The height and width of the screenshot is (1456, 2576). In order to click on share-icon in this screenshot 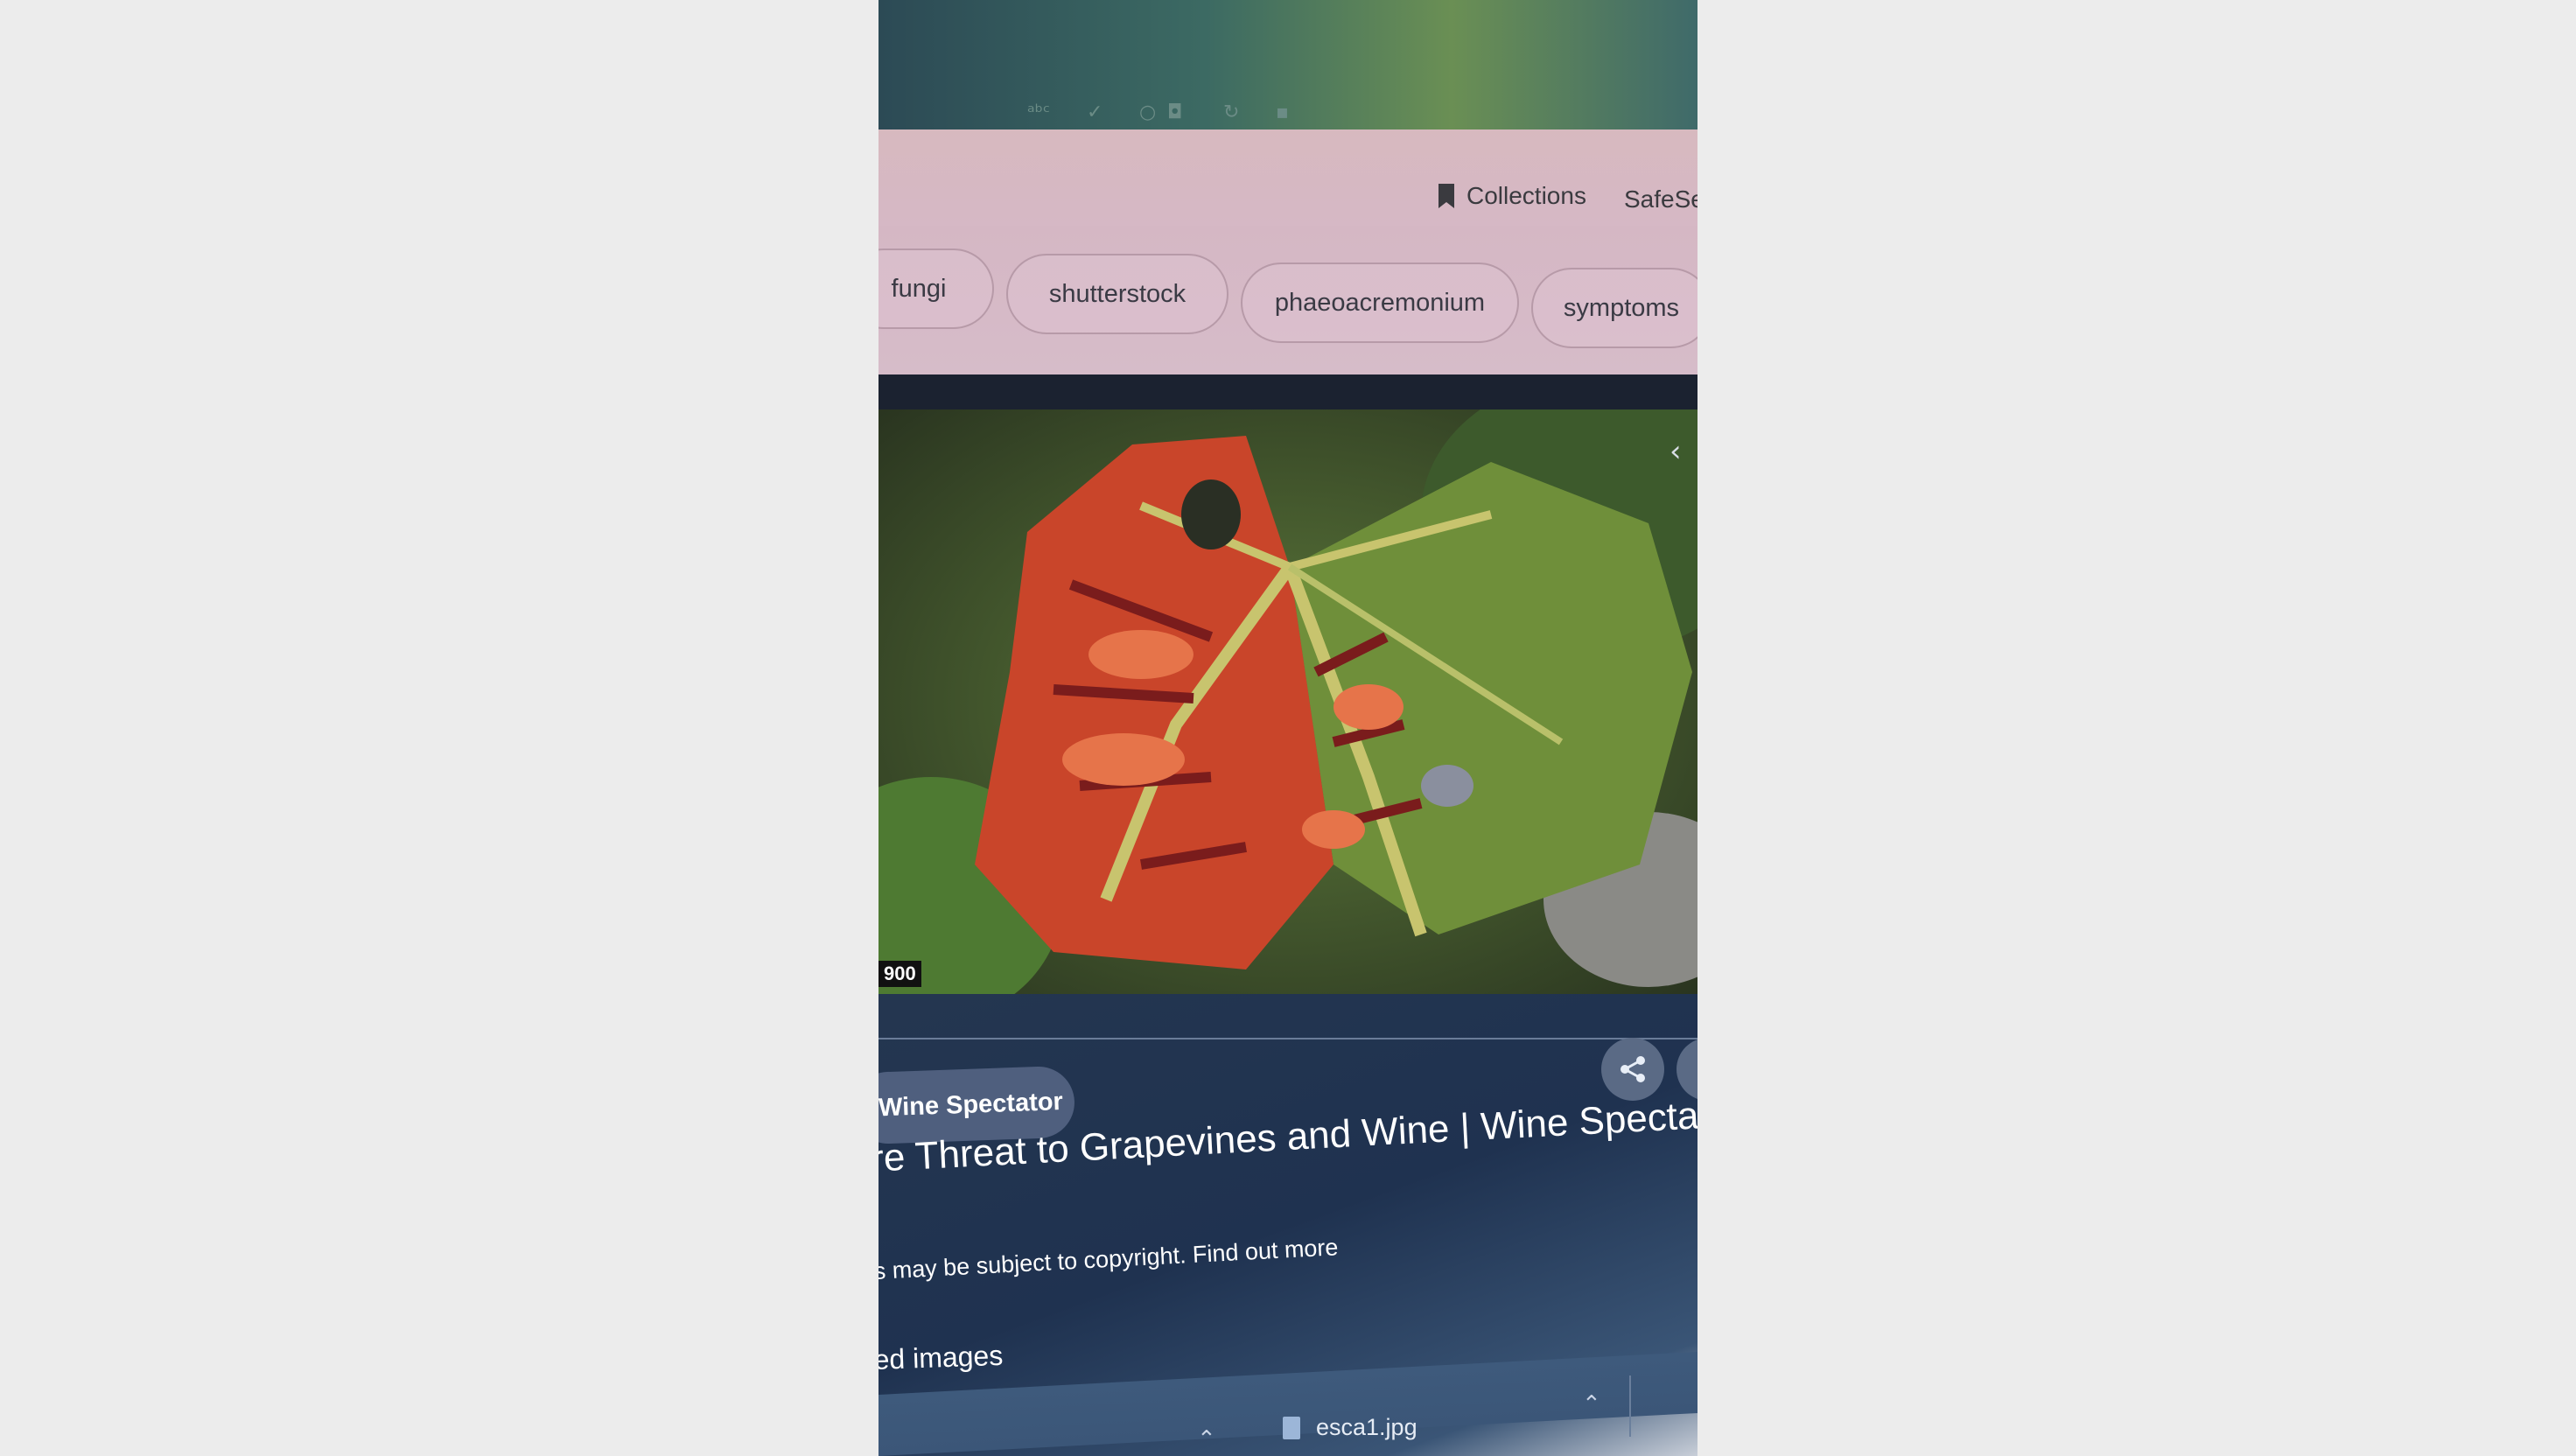, I will do `click(1632, 1069)`.